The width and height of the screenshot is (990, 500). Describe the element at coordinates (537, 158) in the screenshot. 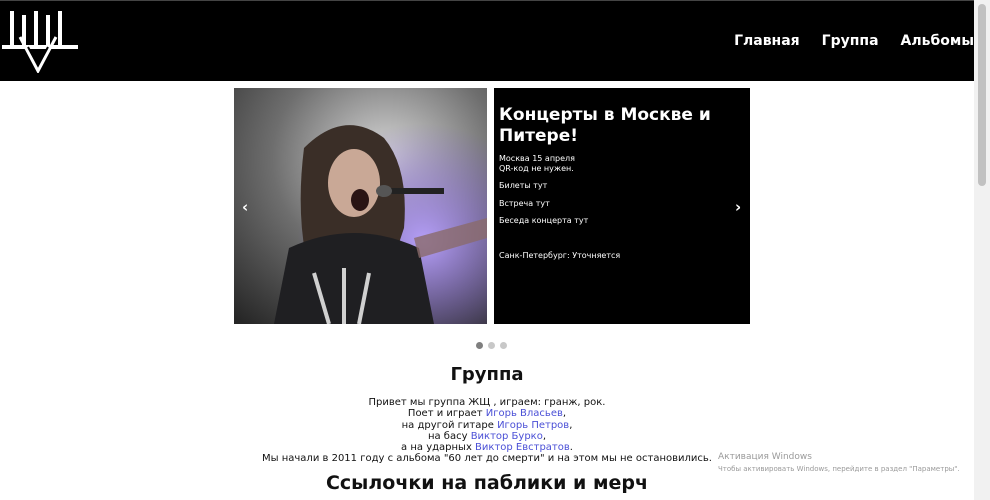

I see `concert-moscow-date: Москва 15 апреля` at that location.